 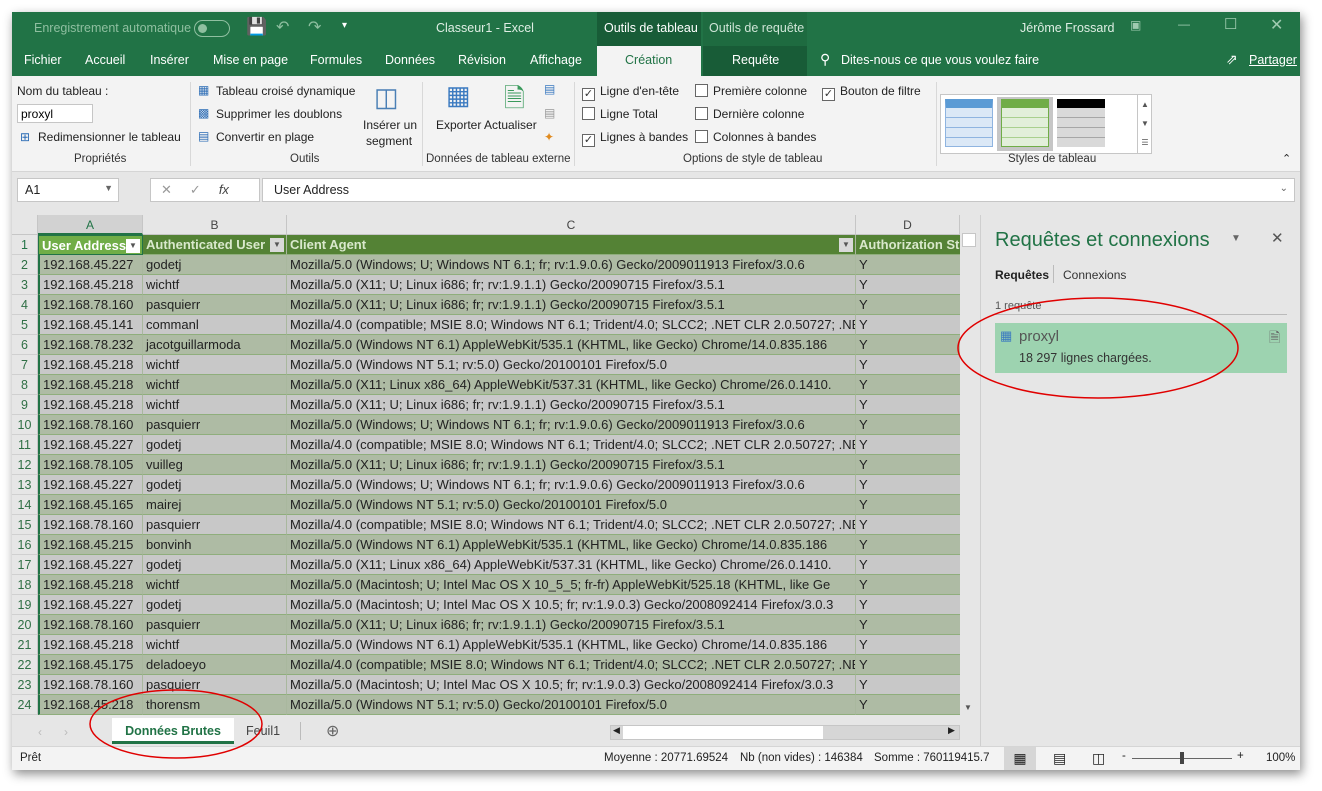 I want to click on resize-table-button: Redimensionner le tableau, so click(x=109, y=137).